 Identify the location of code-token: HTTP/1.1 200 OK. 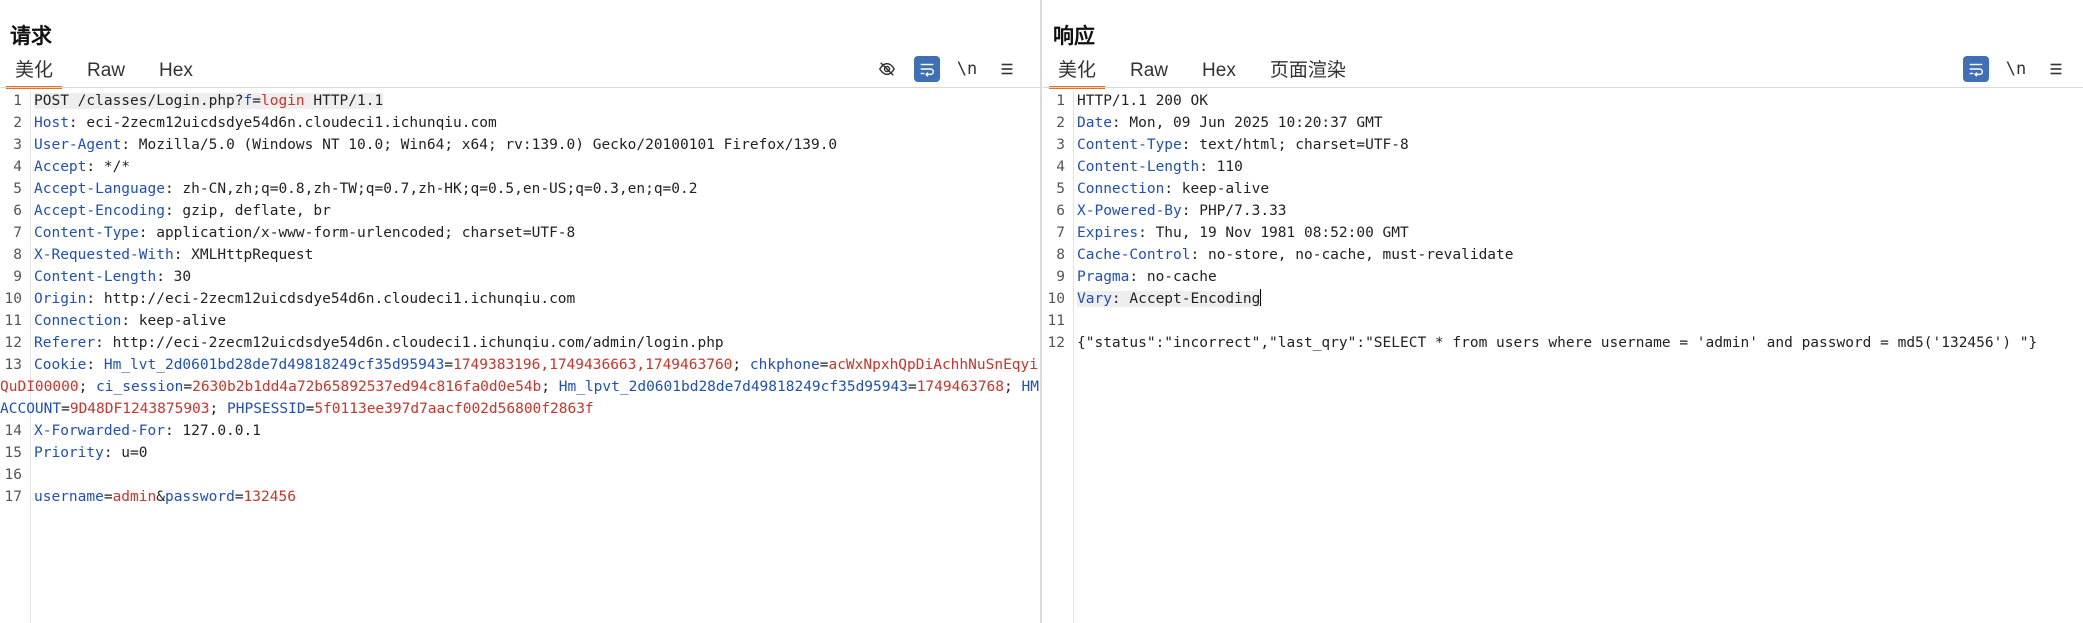
(1142, 101).